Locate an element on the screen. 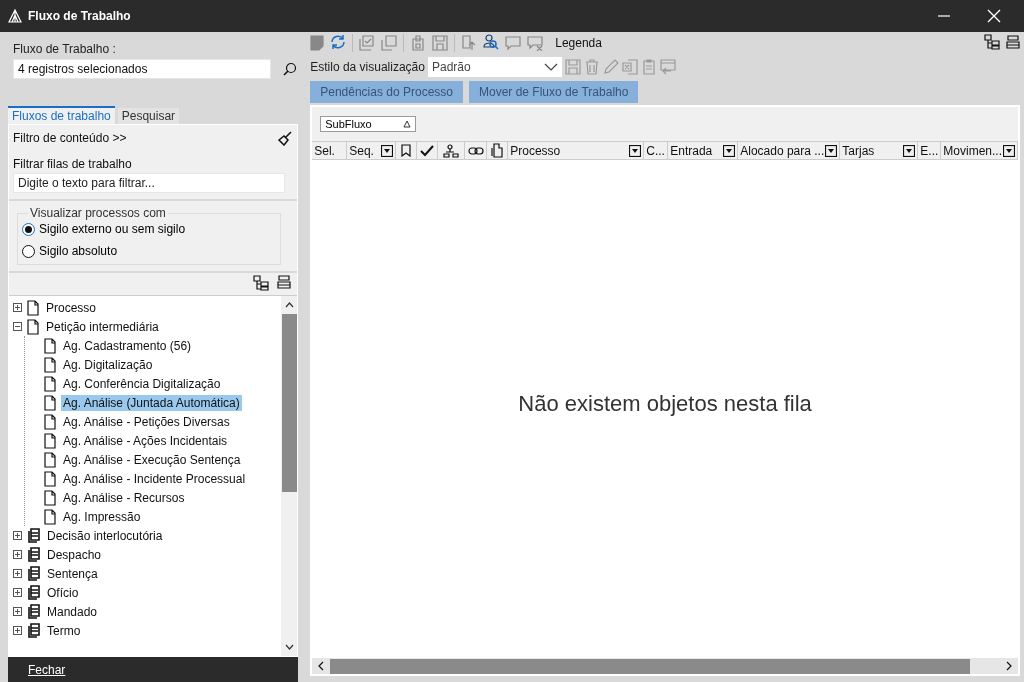 The image size is (1024, 682). user-search-icon is located at coordinates (491, 41).